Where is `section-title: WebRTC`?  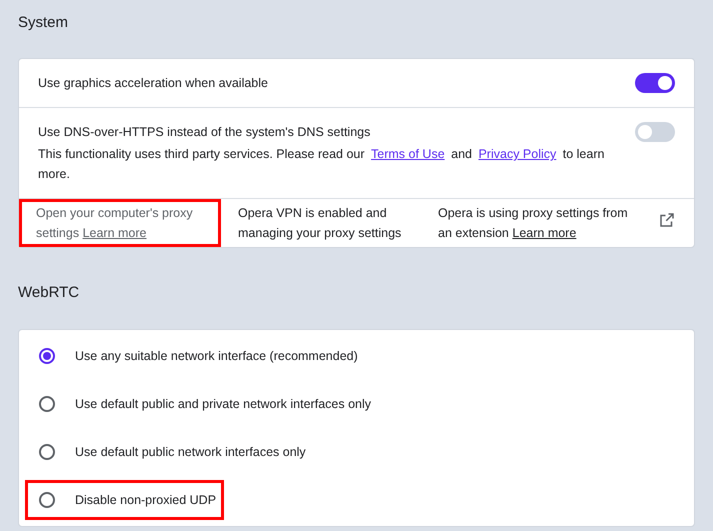
section-title: WebRTC is located at coordinates (49, 292).